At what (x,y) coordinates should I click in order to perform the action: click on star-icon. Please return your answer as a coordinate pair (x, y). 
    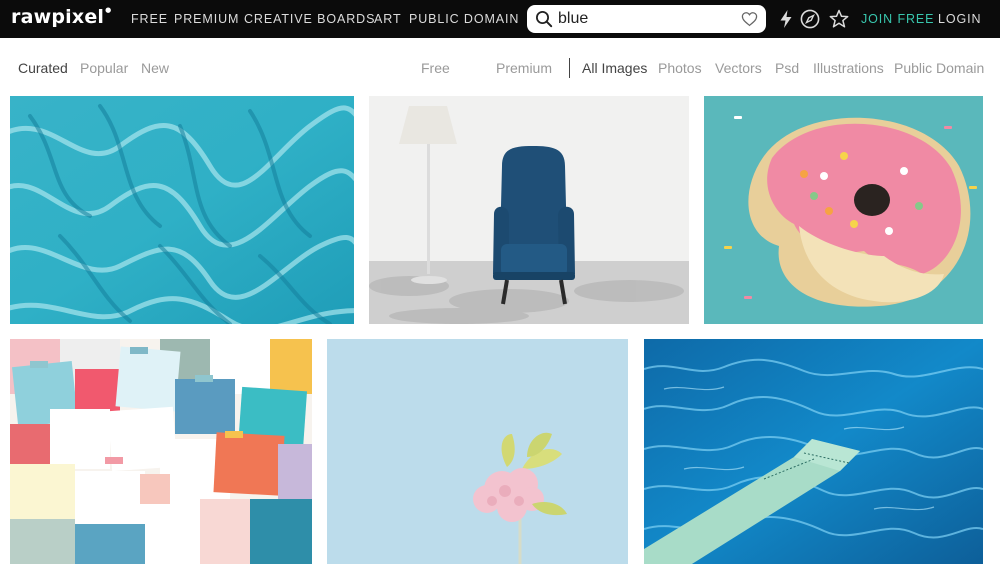
    Looking at the image, I should click on (839, 19).